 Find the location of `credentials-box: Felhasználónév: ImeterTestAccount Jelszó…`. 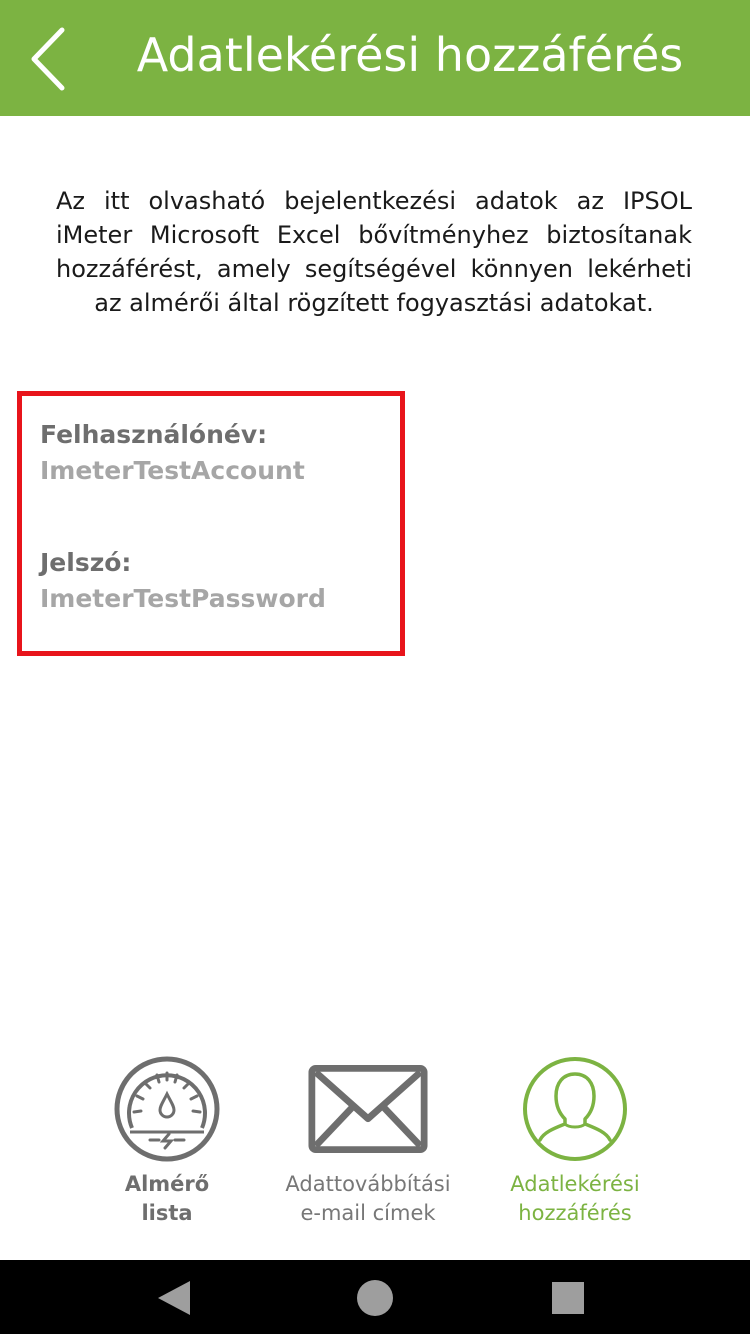

credentials-box: Felhasználónév: ImeterTestAccount Jelszó… is located at coordinates (211, 523).